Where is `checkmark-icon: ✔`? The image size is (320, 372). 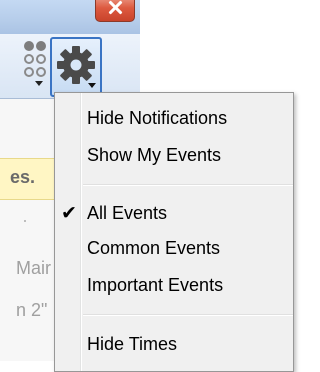 checkmark-icon: ✔ is located at coordinates (69, 213).